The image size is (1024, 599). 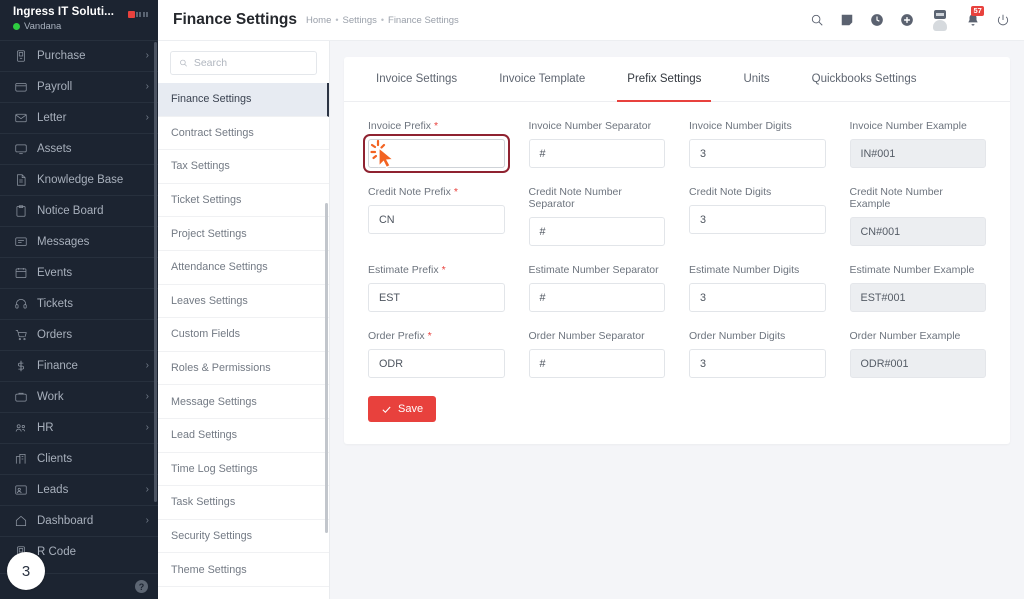 I want to click on input-order-number-example: ODR#001, so click(x=917, y=363).